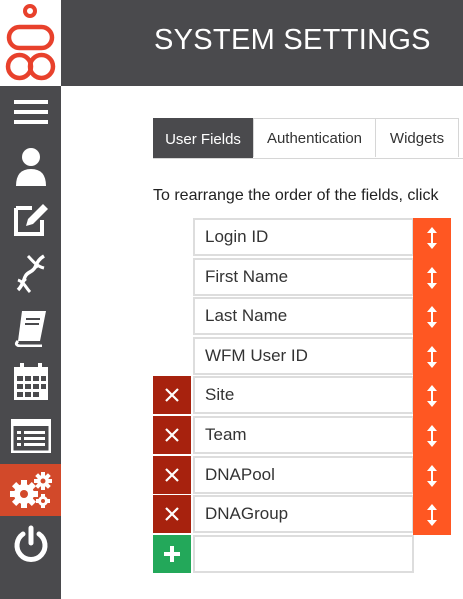 The image size is (463, 599). I want to click on field-input: Login ID, so click(303, 237).